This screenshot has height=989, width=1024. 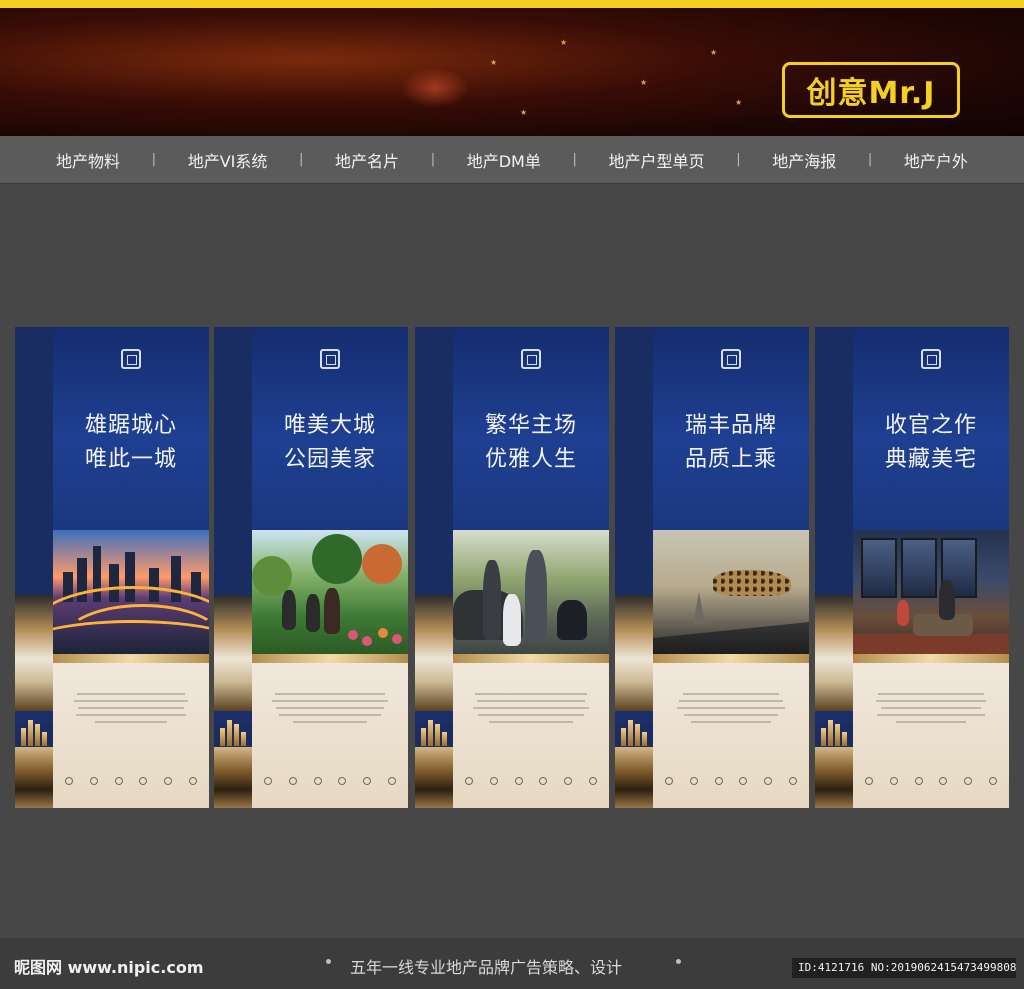 What do you see at coordinates (930, 442) in the screenshot?
I see `panel-headline: 收官之作 典藏美宅` at bounding box center [930, 442].